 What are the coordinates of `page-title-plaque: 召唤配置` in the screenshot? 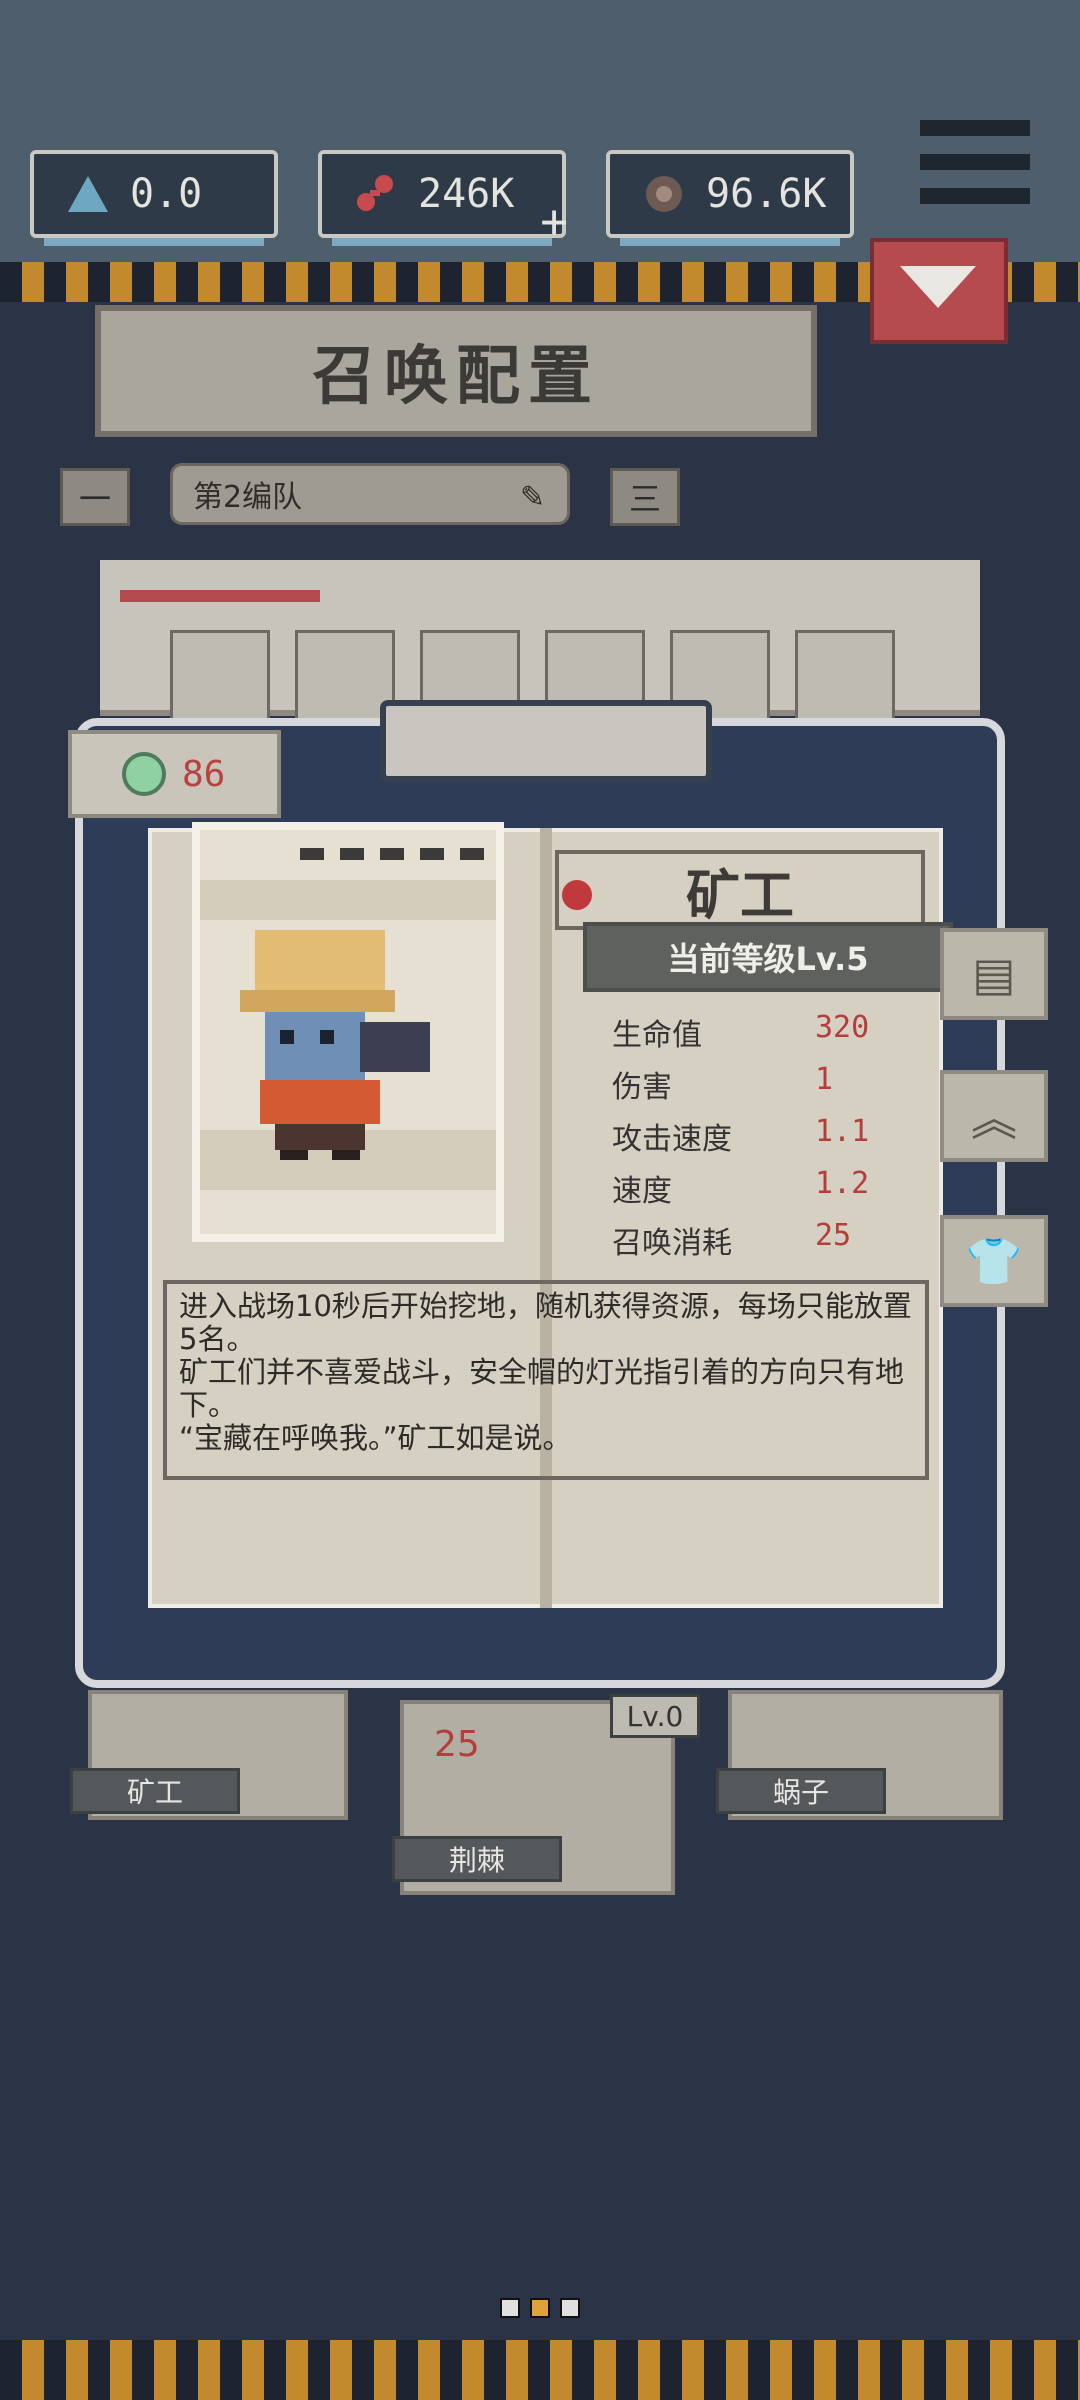 It's located at (456, 371).